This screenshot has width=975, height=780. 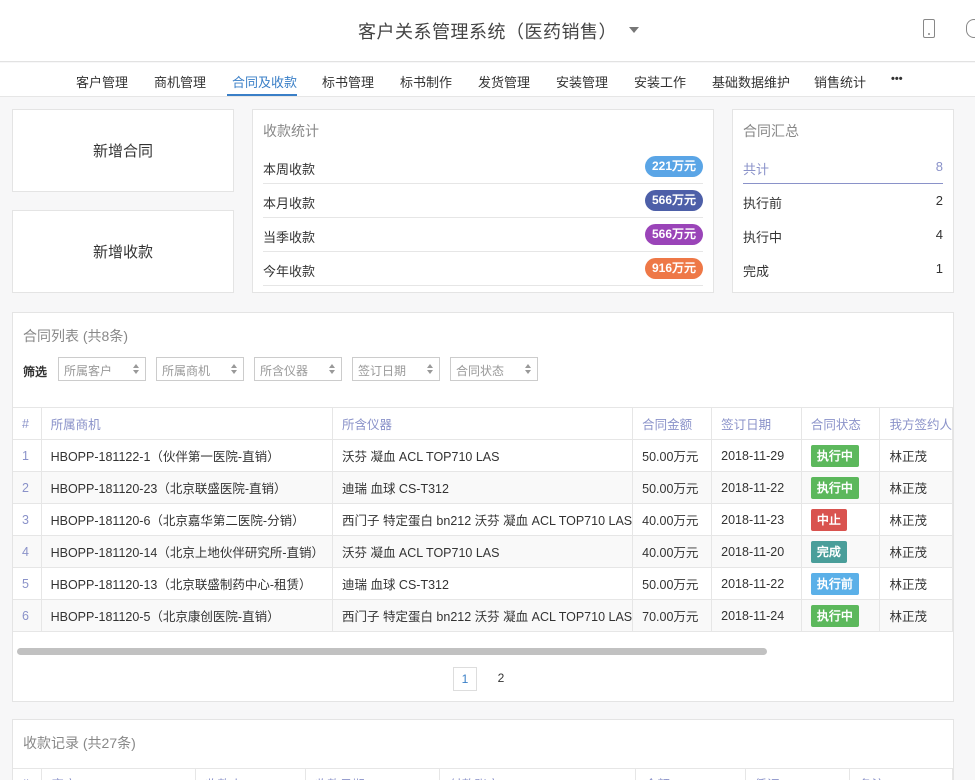 What do you see at coordinates (187, 583) in the screenshot?
I see `cell-opportunity: HBOPP-181120-13（北京联盛制药中心-租赁）` at bounding box center [187, 583].